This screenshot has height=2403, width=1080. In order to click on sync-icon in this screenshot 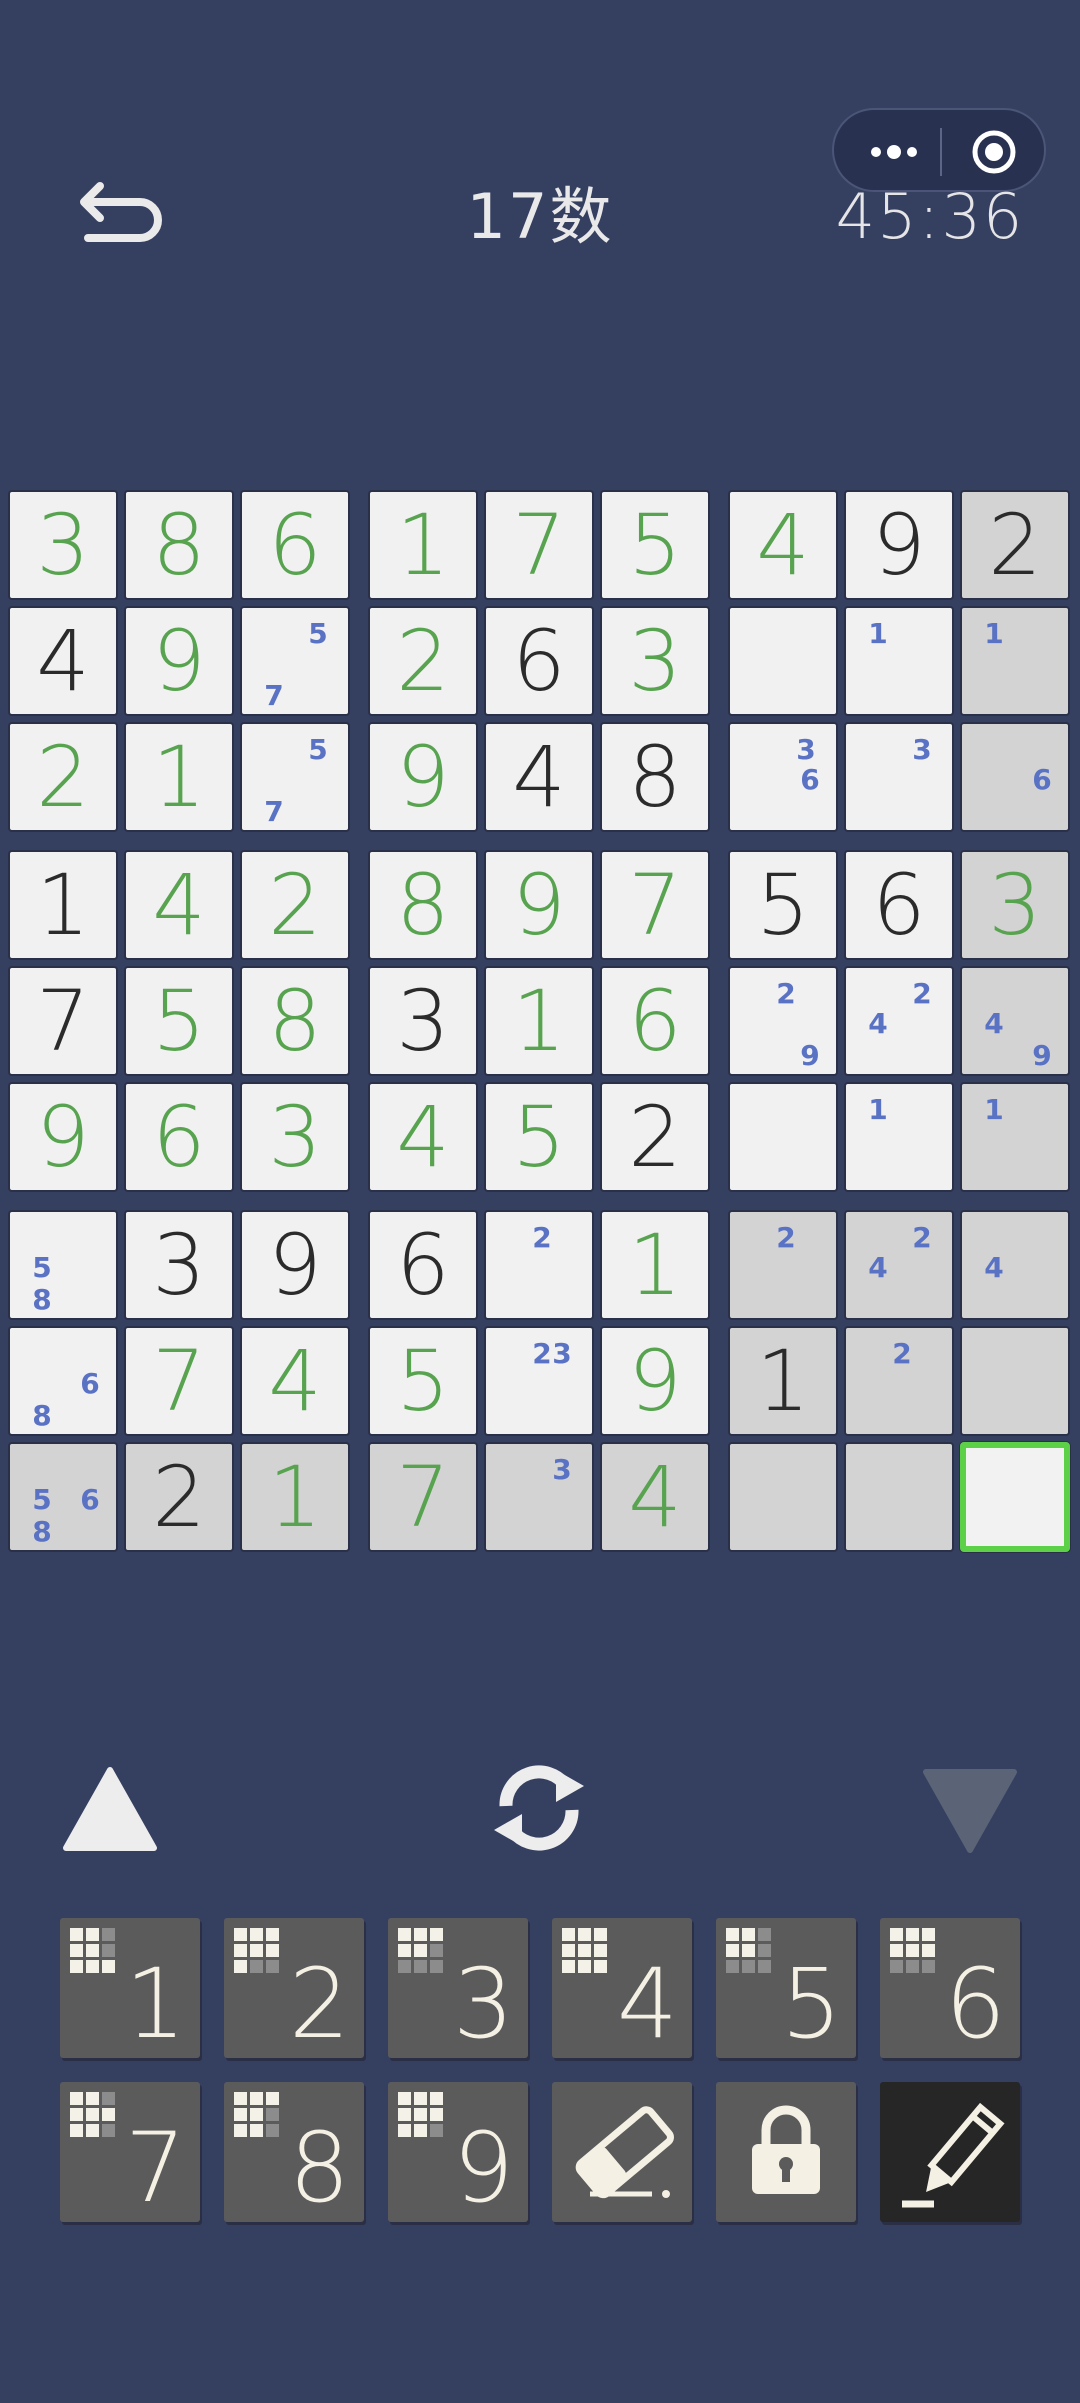, I will do `click(539, 1808)`.